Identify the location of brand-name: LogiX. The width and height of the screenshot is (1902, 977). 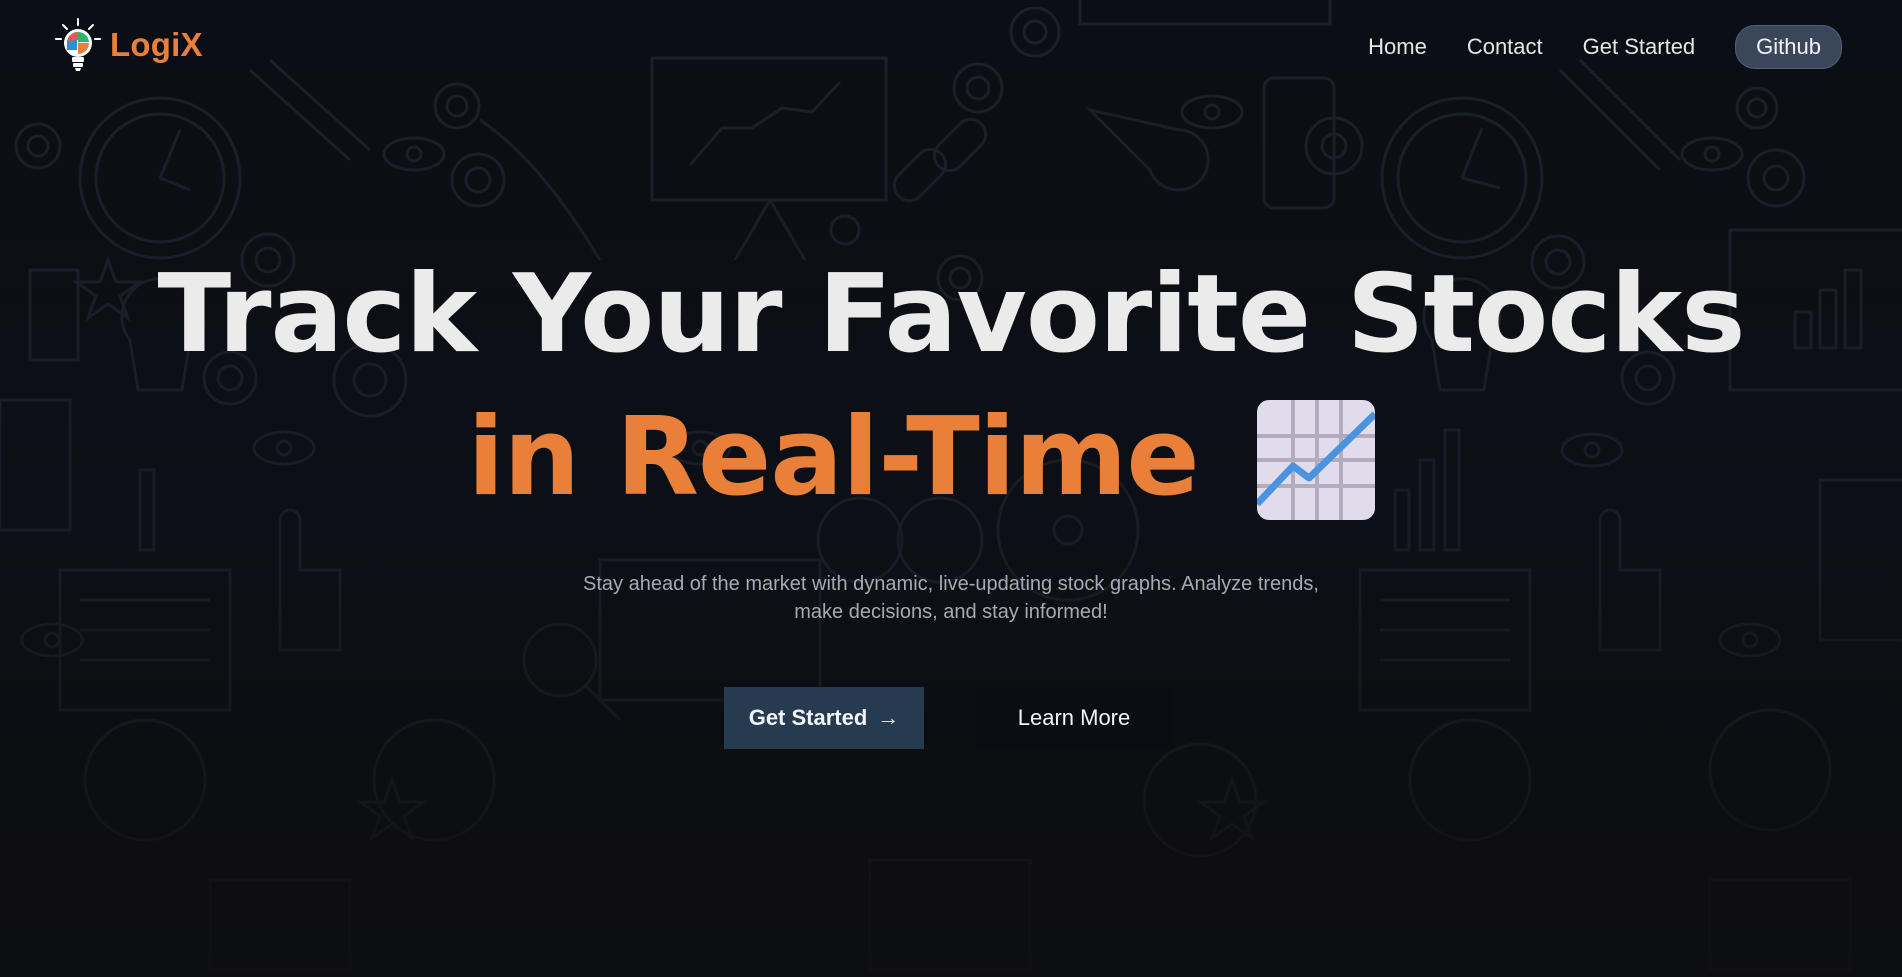
(156, 44).